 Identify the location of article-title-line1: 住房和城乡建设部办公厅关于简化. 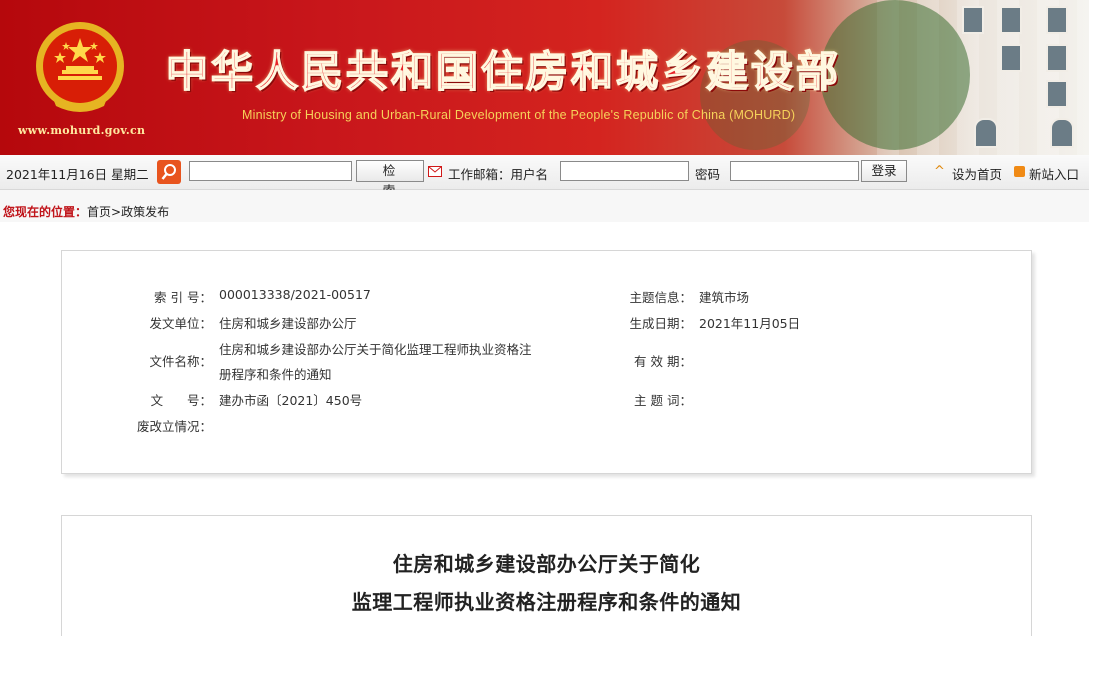
(546, 564).